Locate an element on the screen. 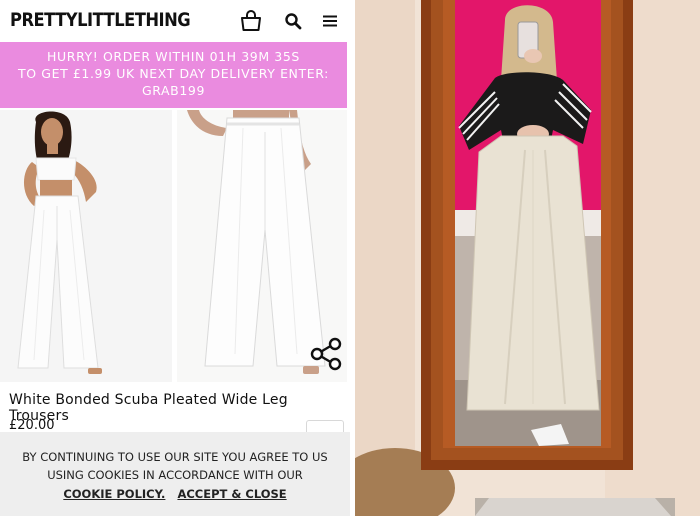  menu-icon is located at coordinates (330, 21).